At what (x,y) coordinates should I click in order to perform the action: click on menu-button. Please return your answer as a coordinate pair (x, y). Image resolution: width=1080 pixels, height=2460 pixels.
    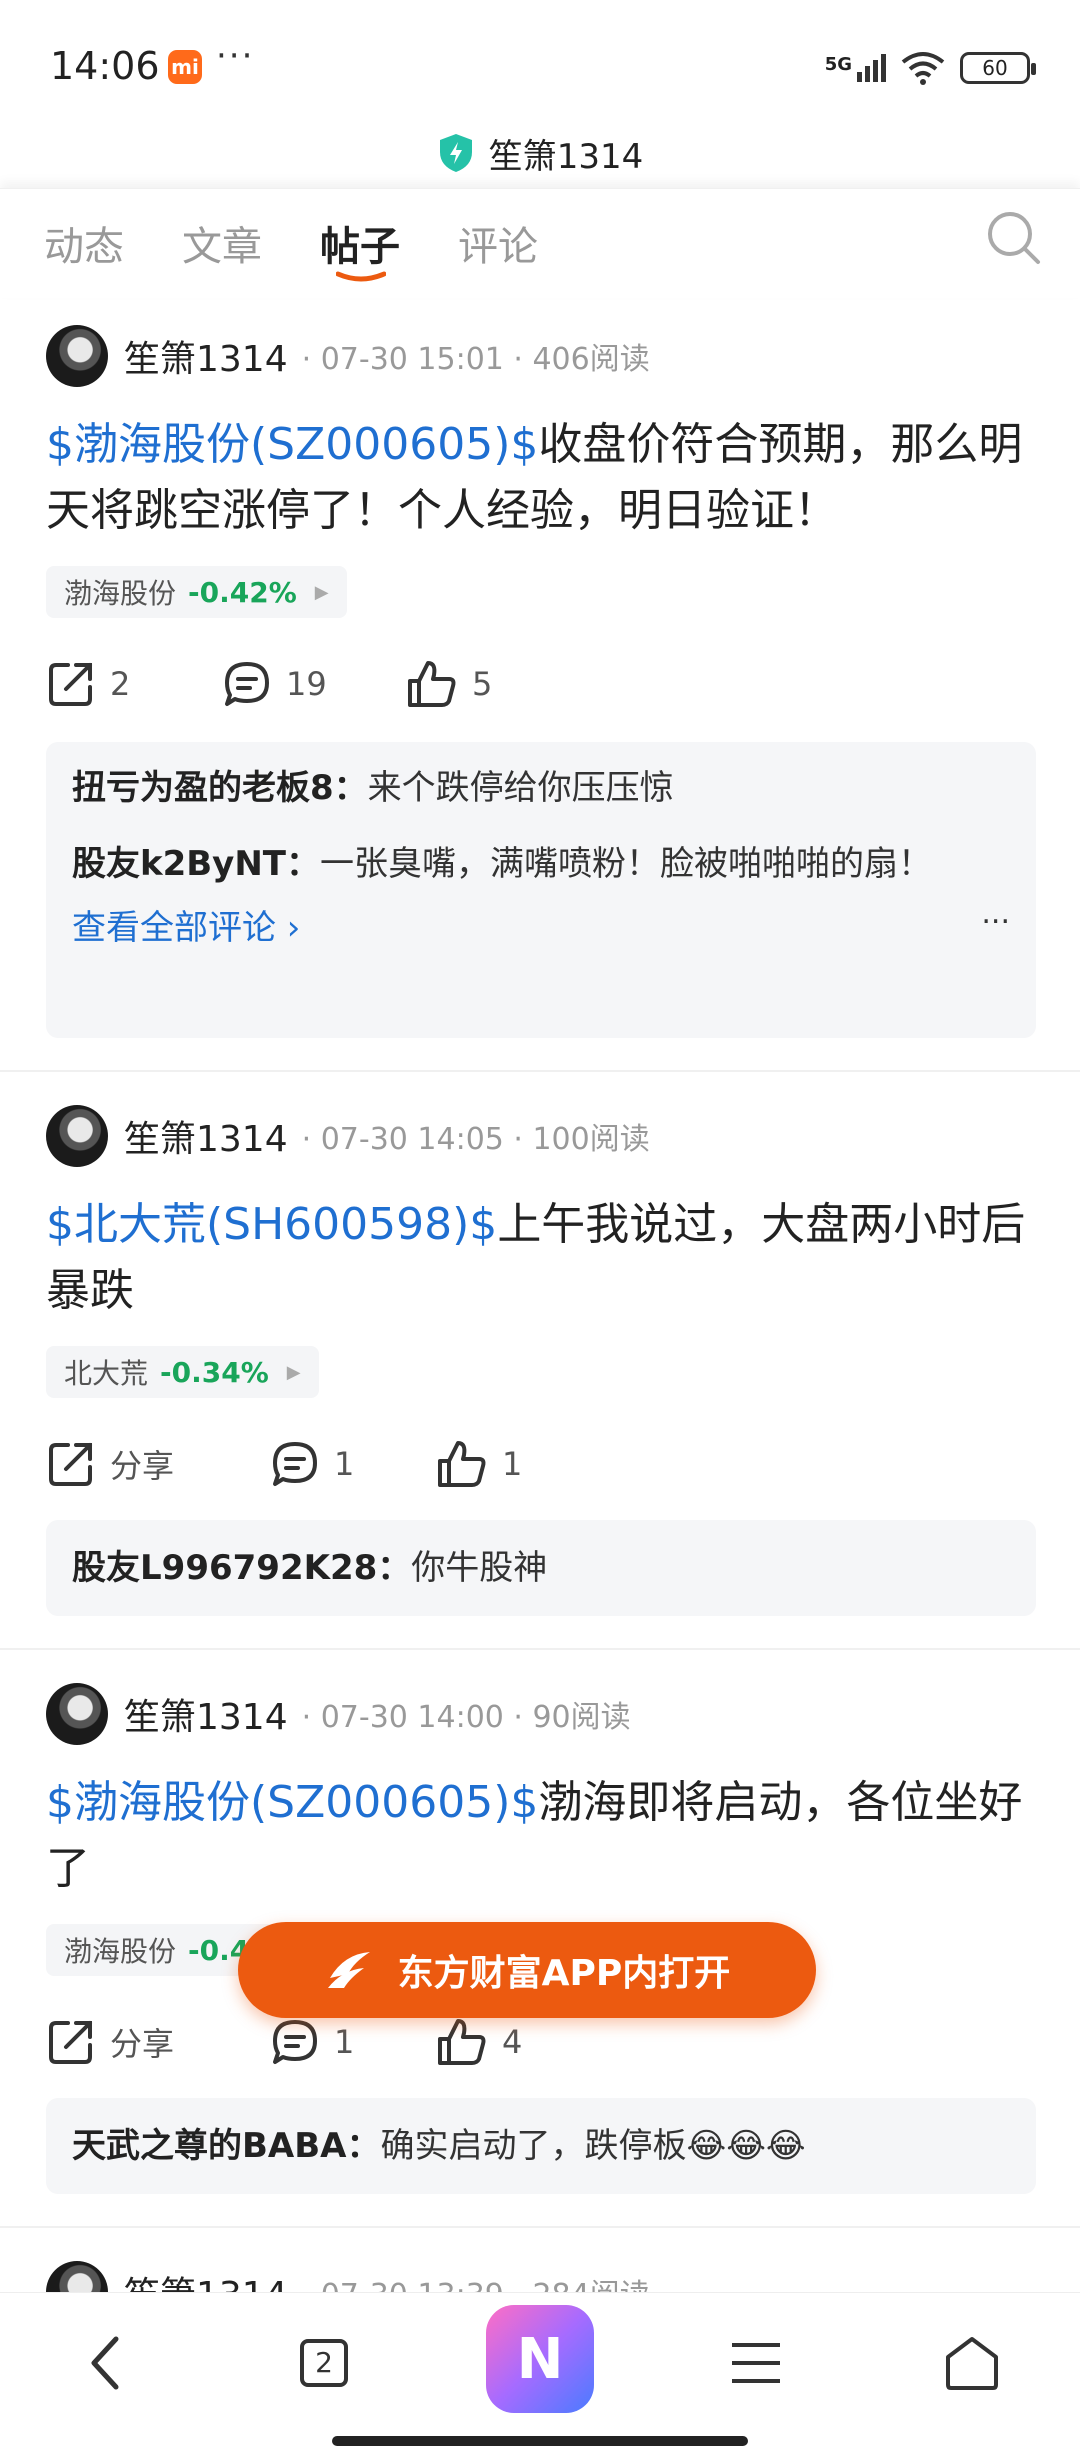
    Looking at the image, I should click on (756, 2363).